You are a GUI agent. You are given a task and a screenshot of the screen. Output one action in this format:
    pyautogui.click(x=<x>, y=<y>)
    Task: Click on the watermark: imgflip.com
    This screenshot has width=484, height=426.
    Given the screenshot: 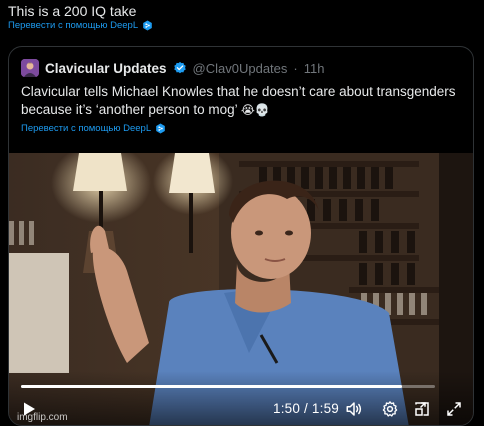 What is the action you would take?
    pyautogui.click(x=42, y=417)
    